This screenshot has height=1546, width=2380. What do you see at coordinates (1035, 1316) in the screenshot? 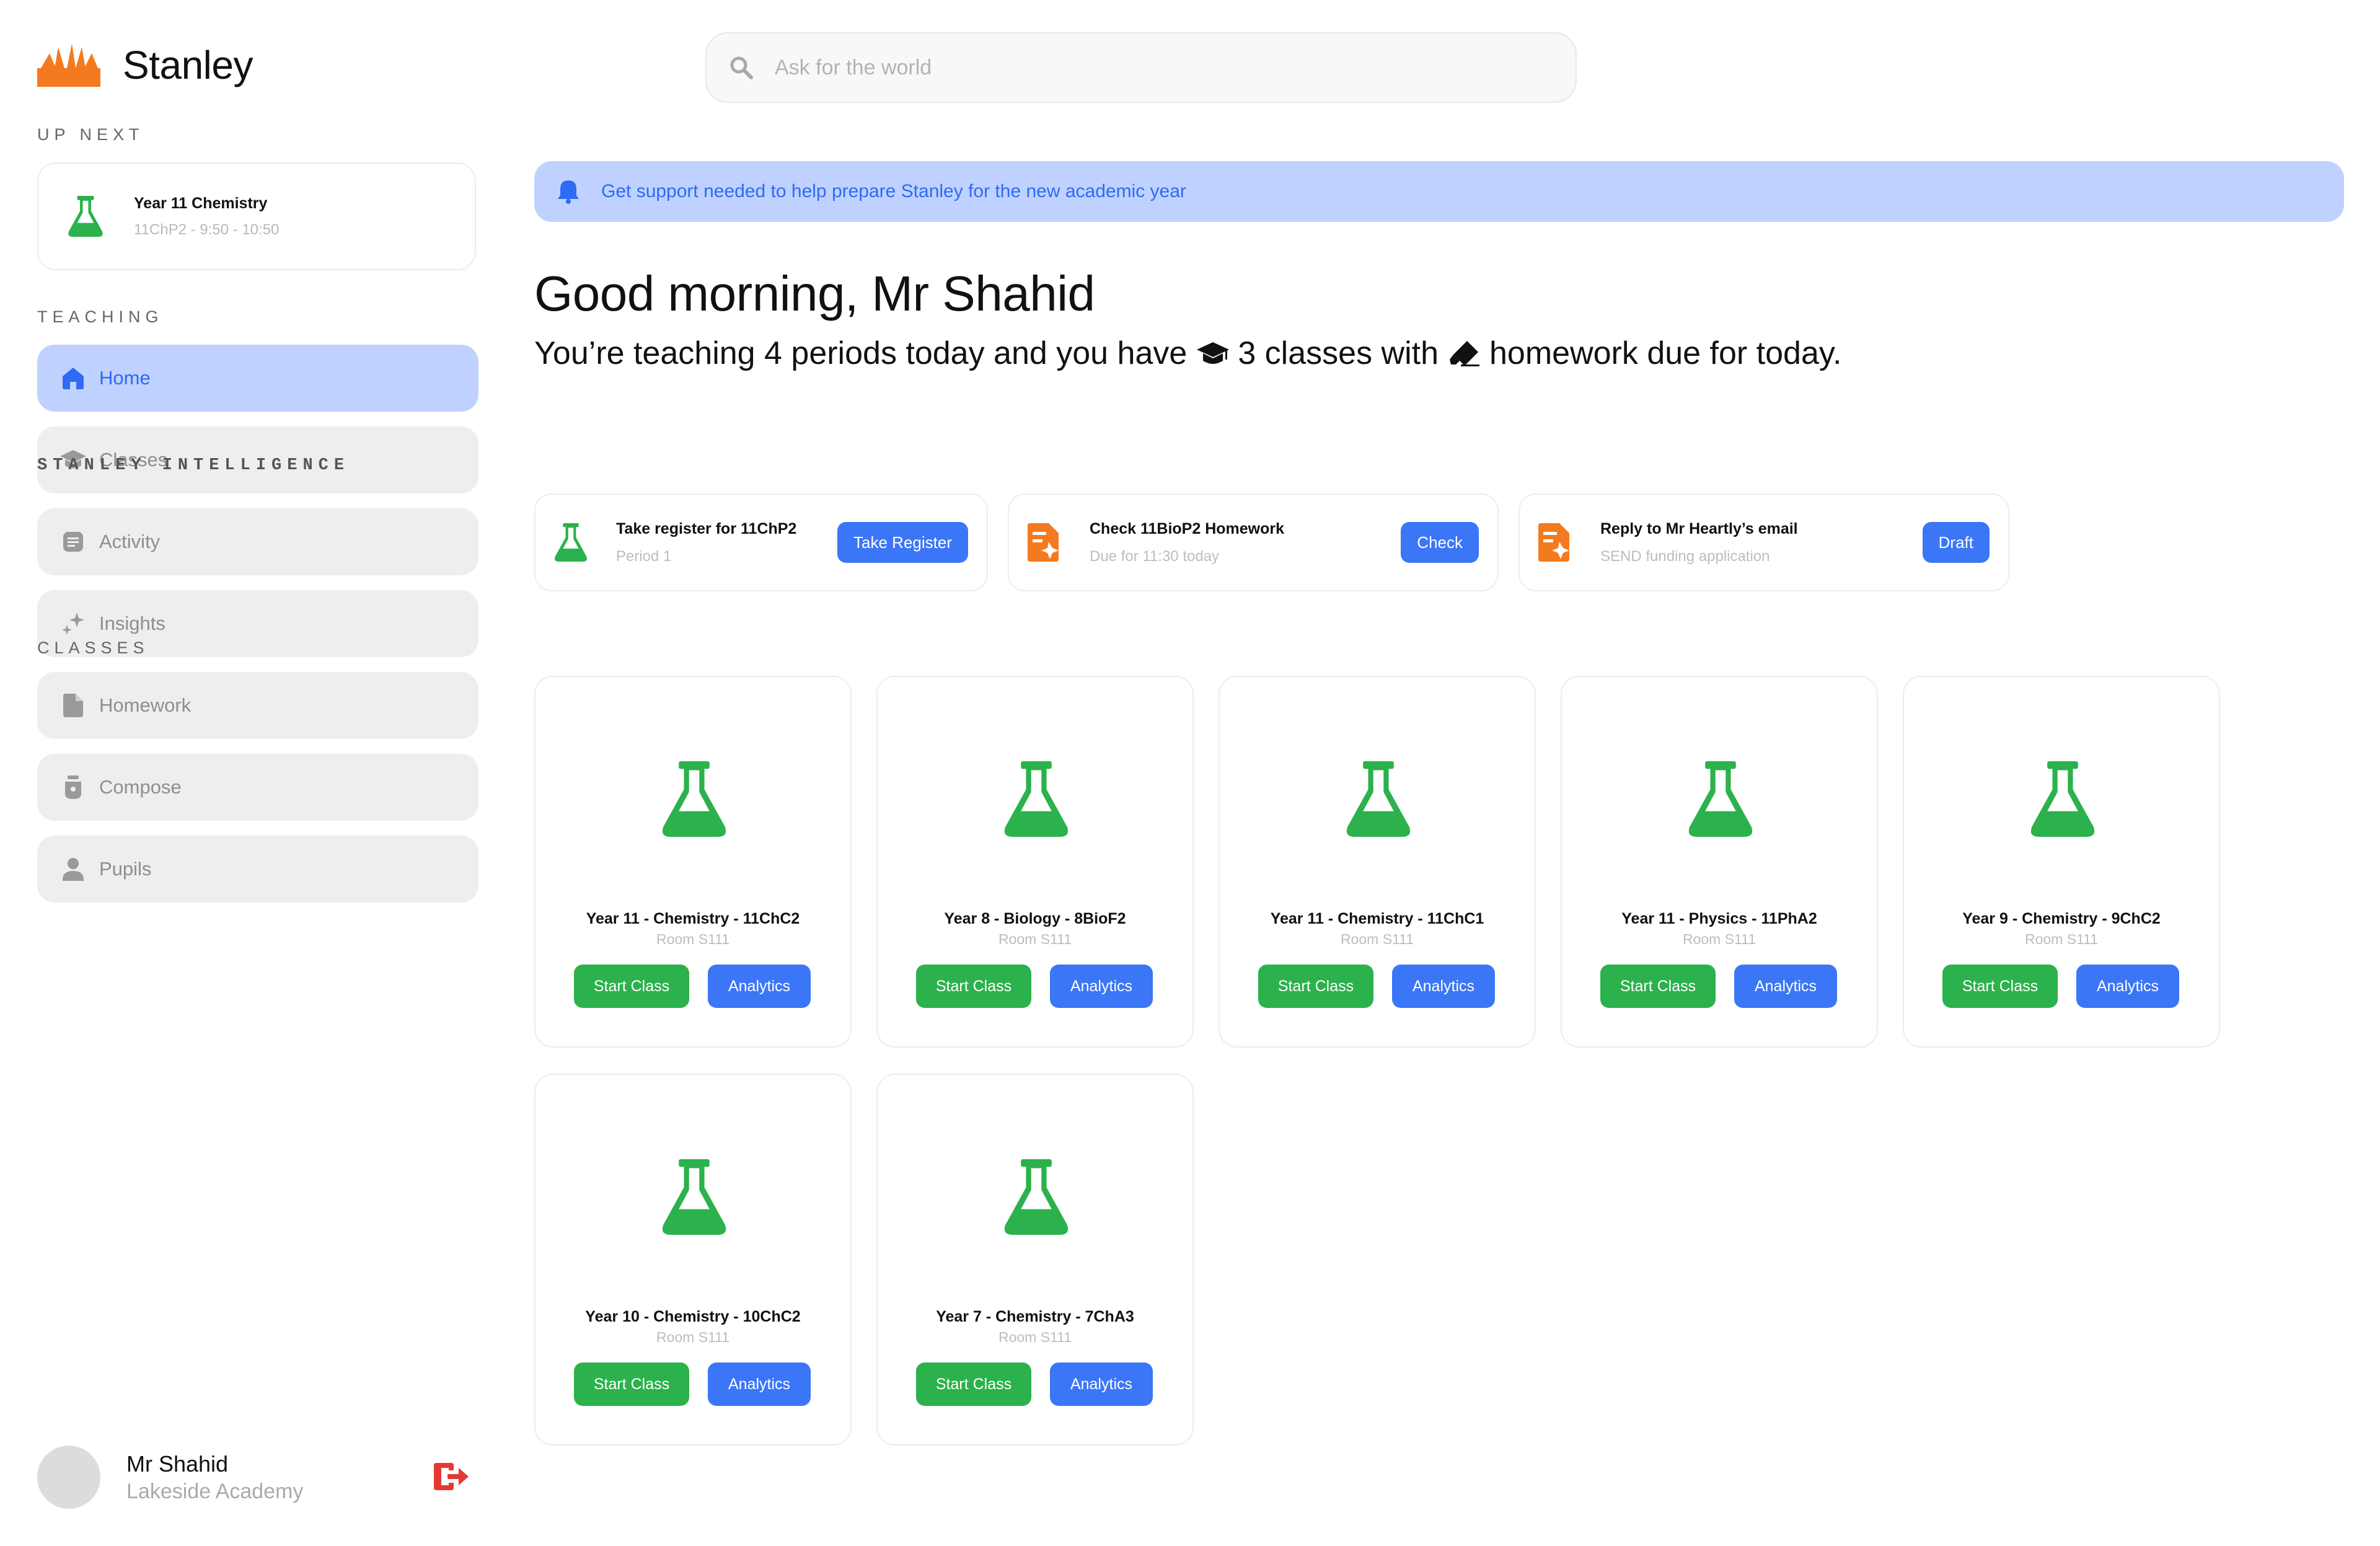
I see `class-title: Year 7 - Chemistry - 7ChA3` at bounding box center [1035, 1316].